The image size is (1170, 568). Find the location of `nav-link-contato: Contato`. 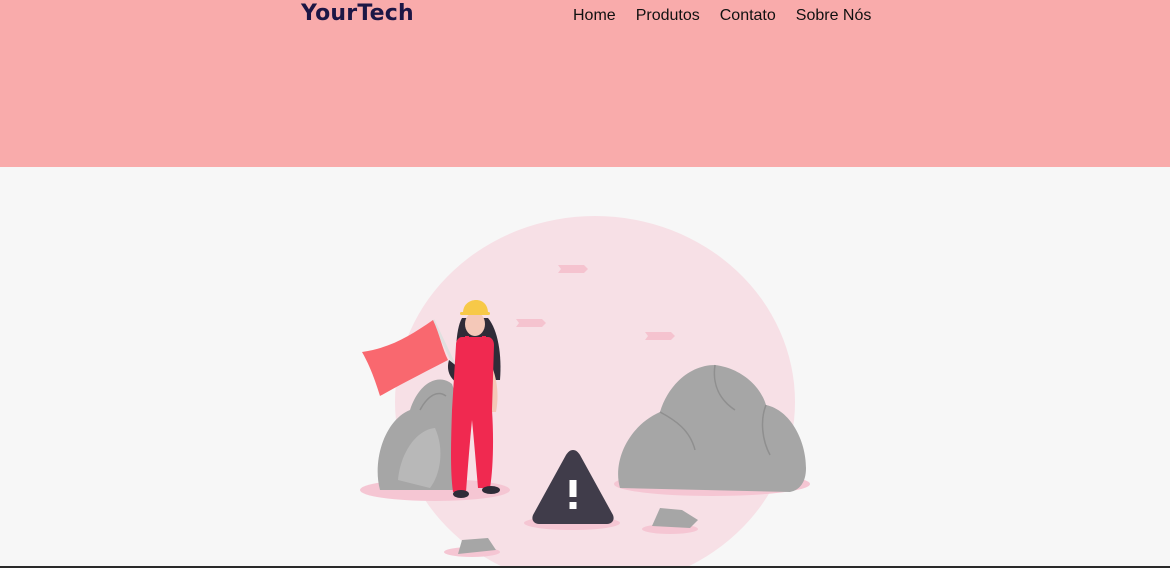

nav-link-contato: Contato is located at coordinates (748, 15).